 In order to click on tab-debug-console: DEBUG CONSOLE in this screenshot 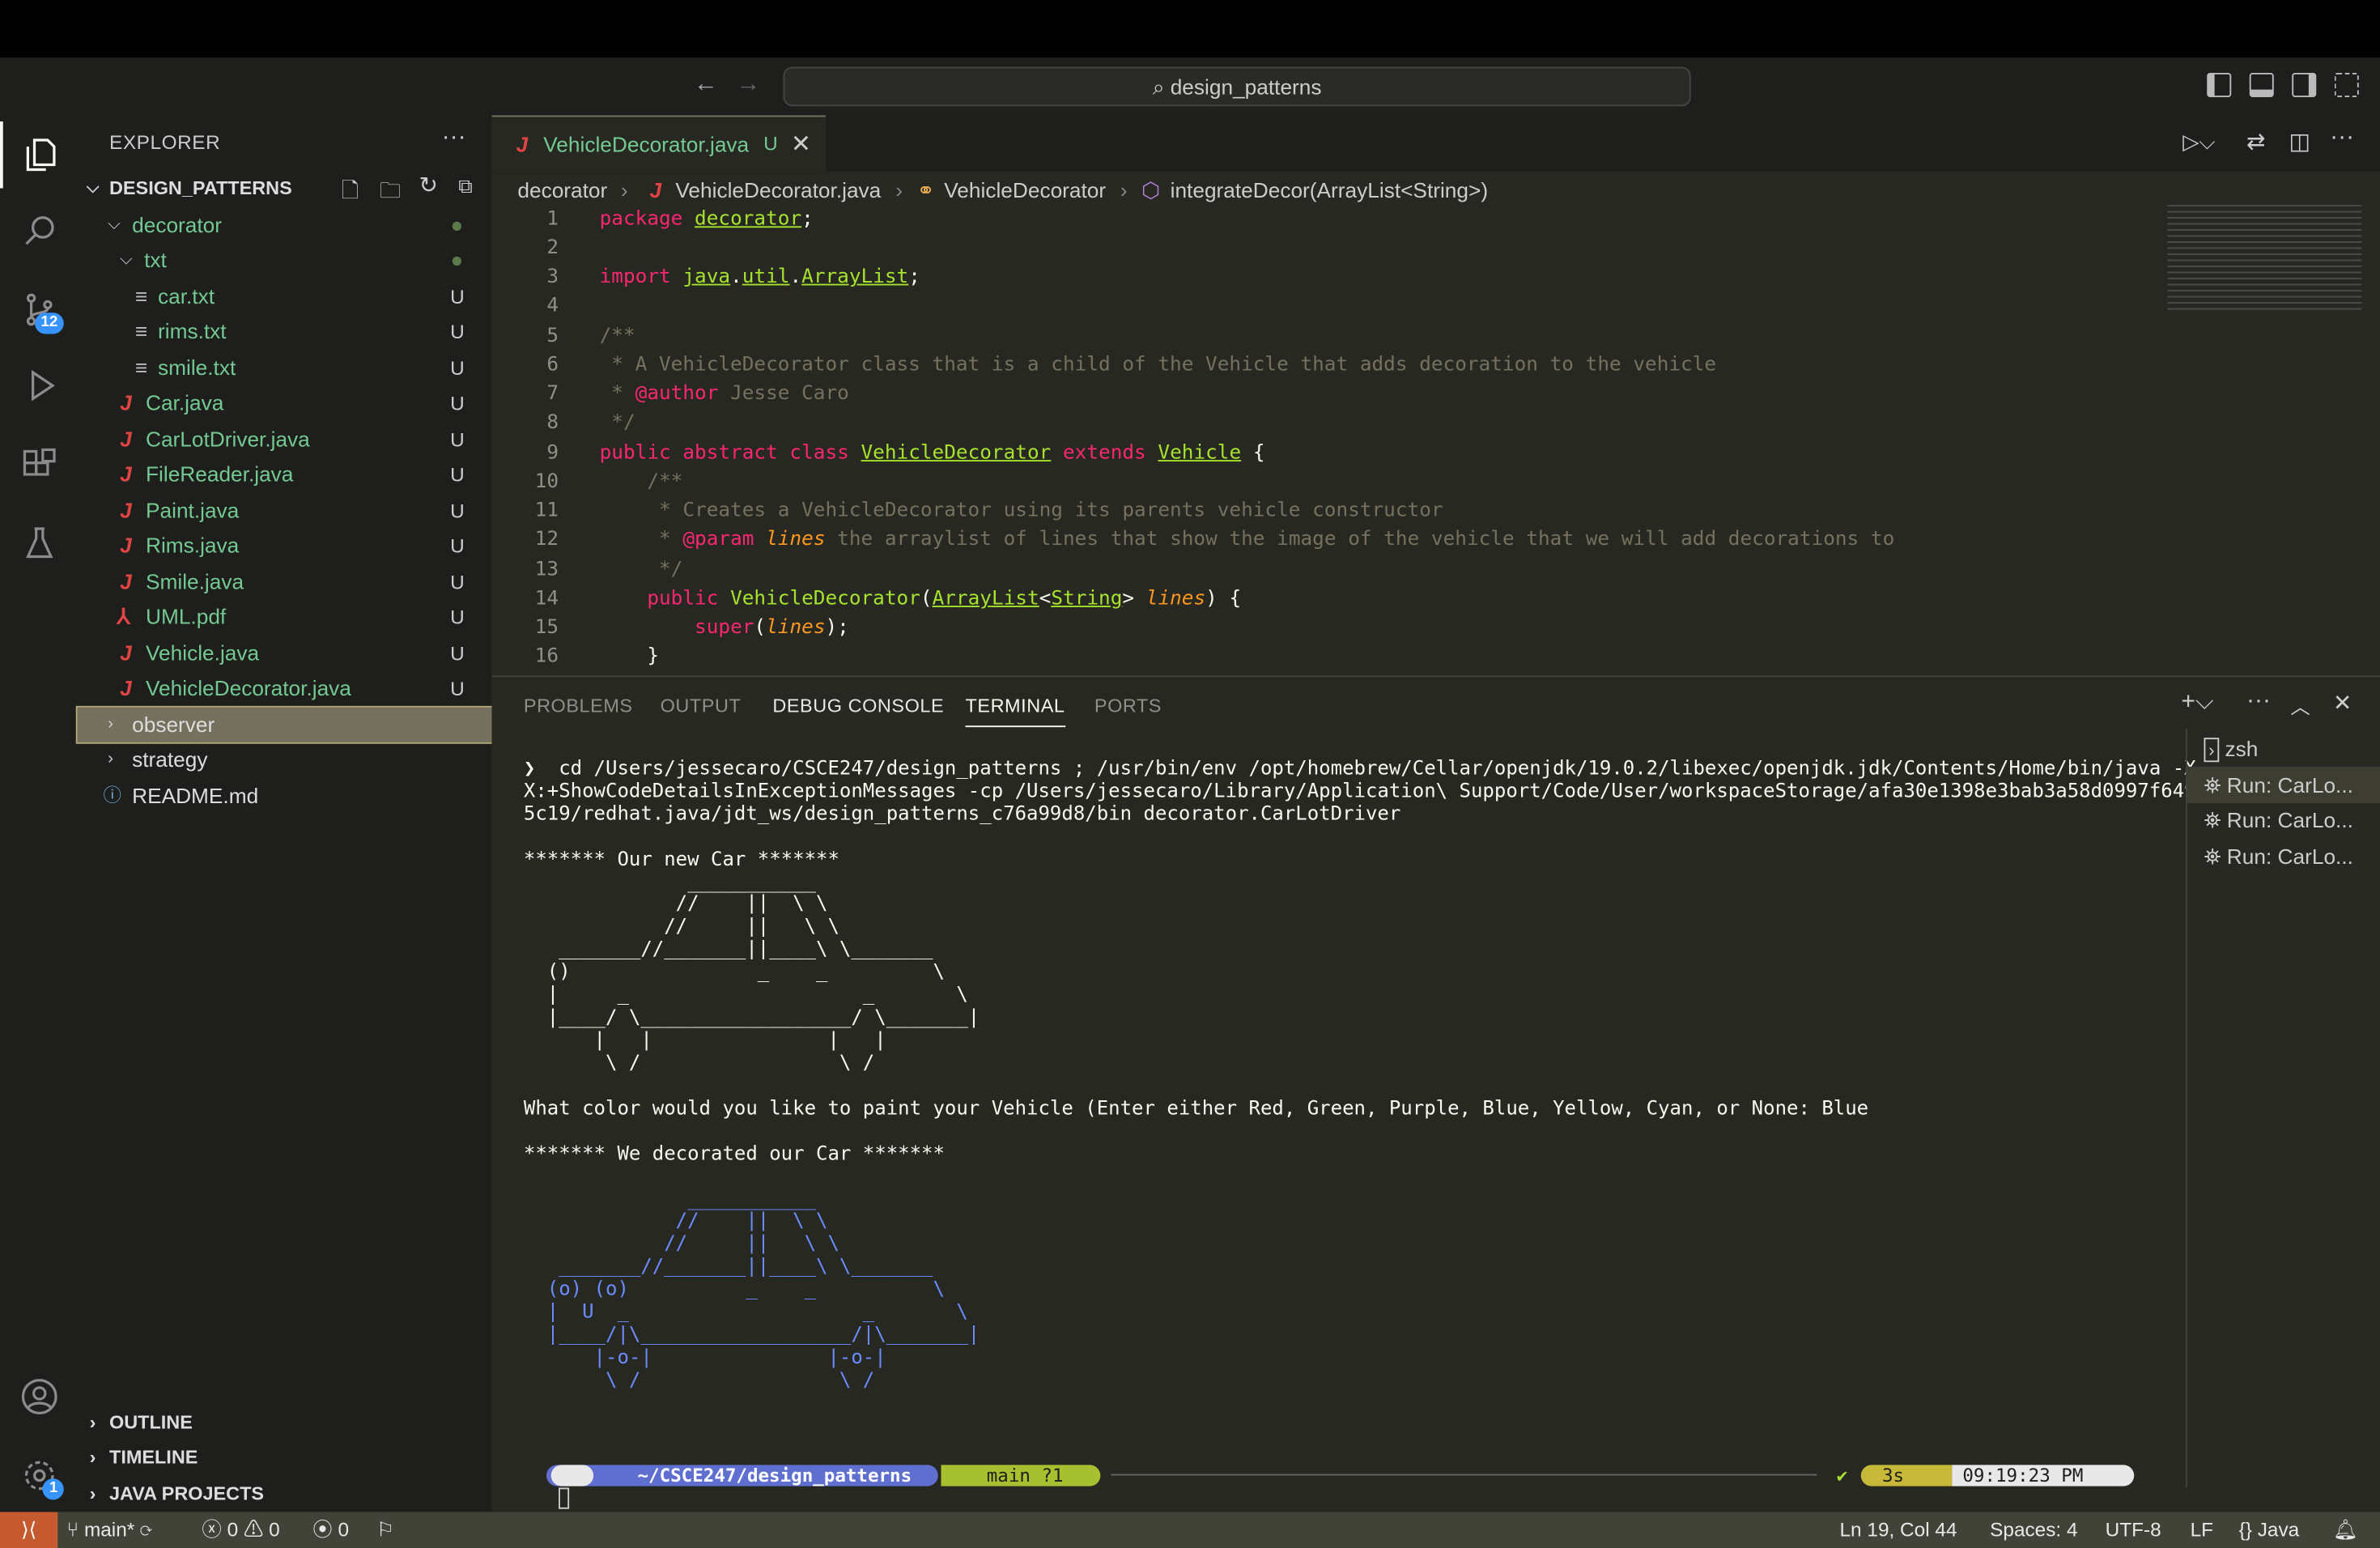, I will do `click(858, 706)`.